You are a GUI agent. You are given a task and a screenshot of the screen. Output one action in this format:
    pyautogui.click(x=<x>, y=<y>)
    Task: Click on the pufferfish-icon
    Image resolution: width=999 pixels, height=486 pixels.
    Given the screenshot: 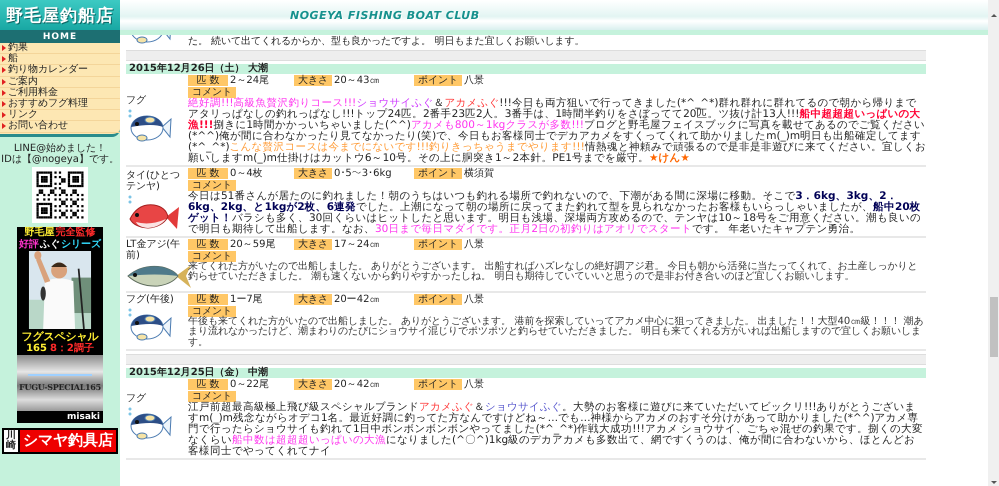 What is the action you would take?
    pyautogui.click(x=149, y=125)
    